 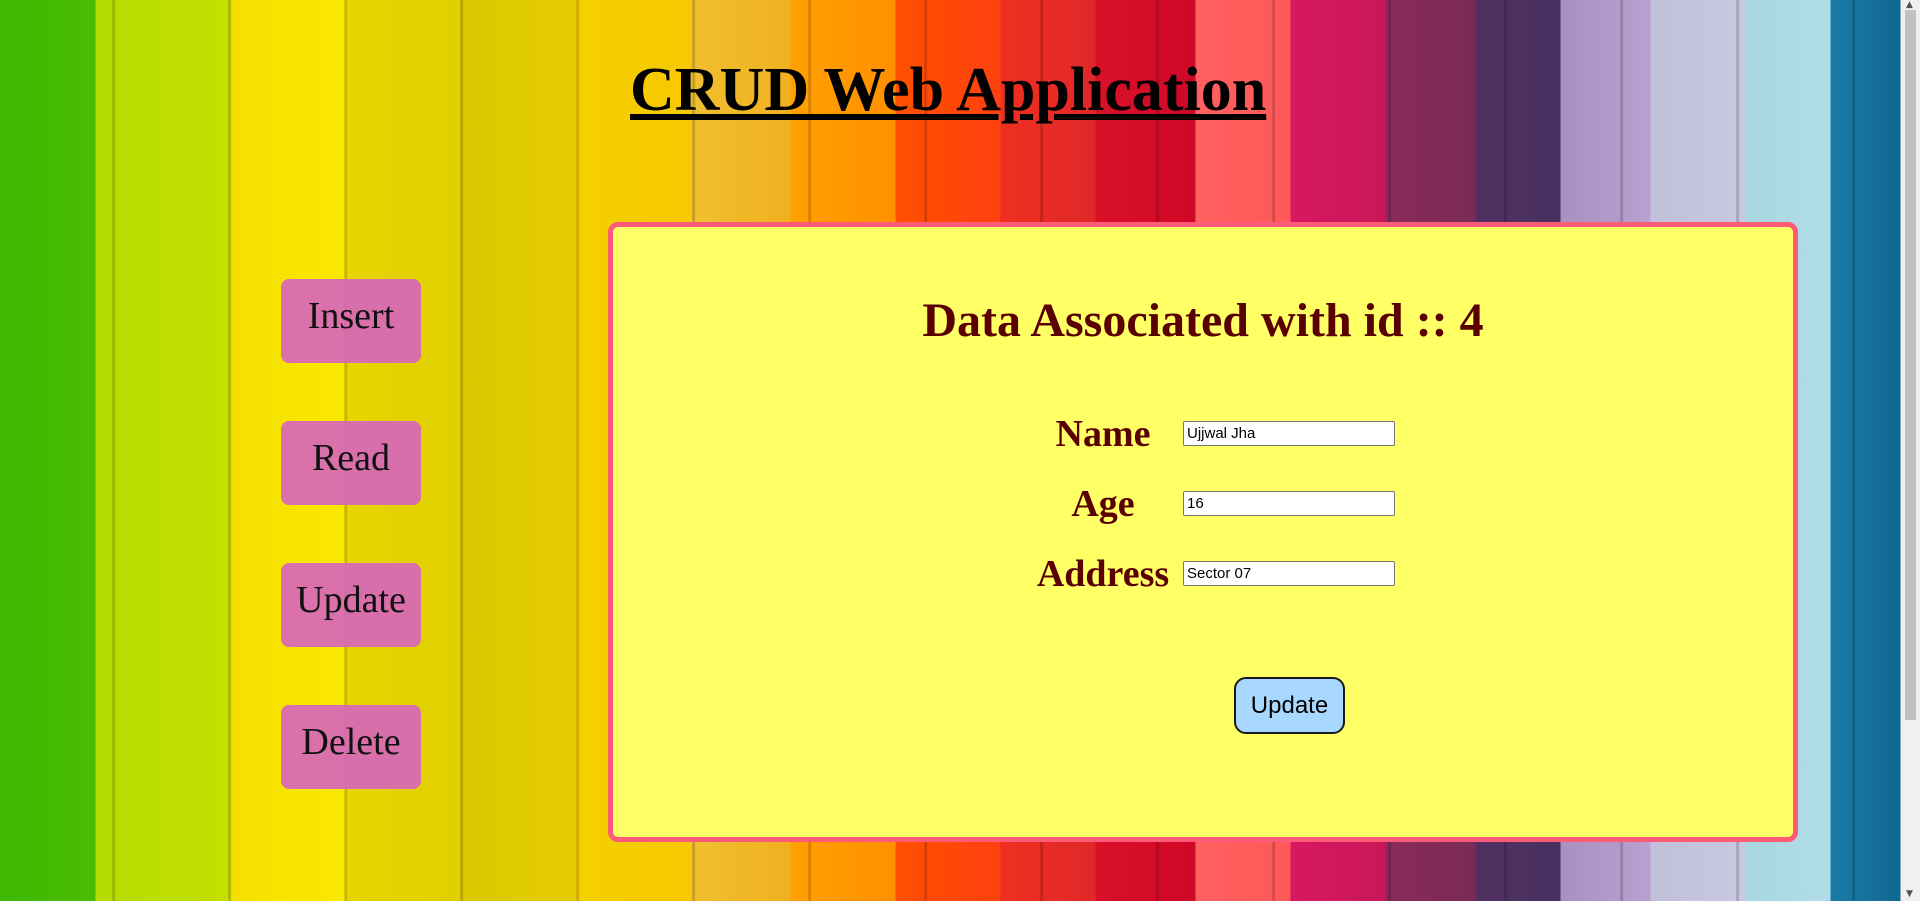 I want to click on read-button: Read, so click(x=351, y=463).